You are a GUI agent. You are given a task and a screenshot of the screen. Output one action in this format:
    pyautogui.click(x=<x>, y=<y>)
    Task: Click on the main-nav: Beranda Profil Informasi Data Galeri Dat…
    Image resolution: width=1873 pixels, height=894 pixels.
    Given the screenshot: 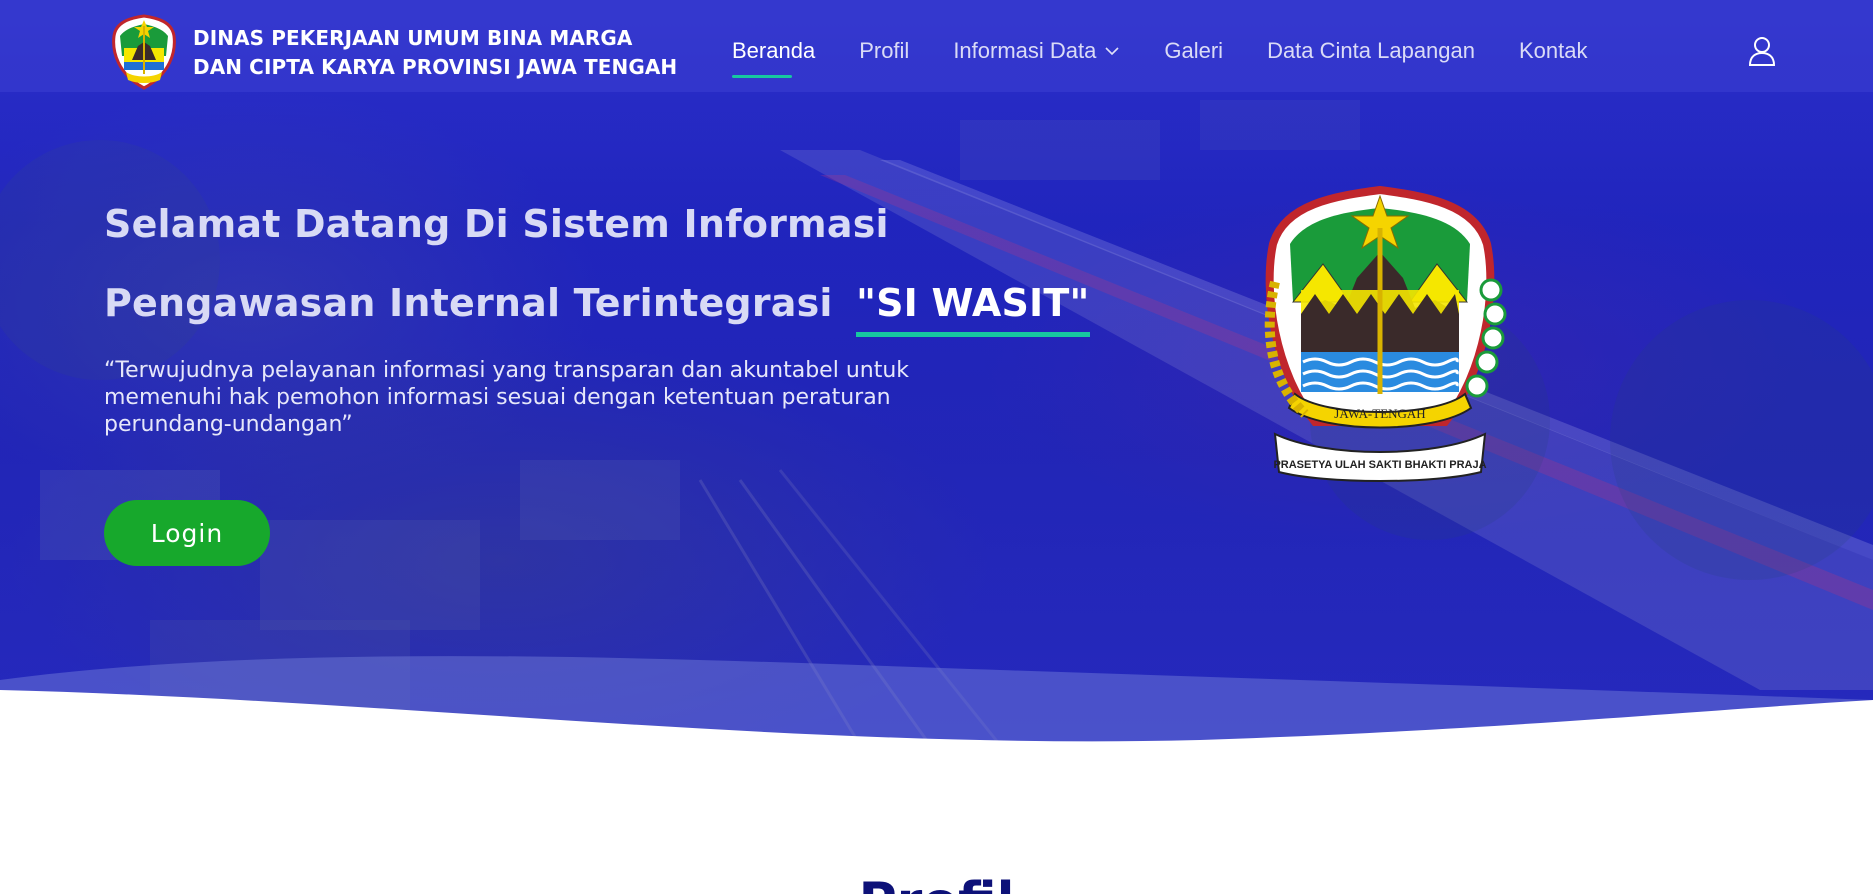 What is the action you would take?
    pyautogui.click(x=1182, y=57)
    